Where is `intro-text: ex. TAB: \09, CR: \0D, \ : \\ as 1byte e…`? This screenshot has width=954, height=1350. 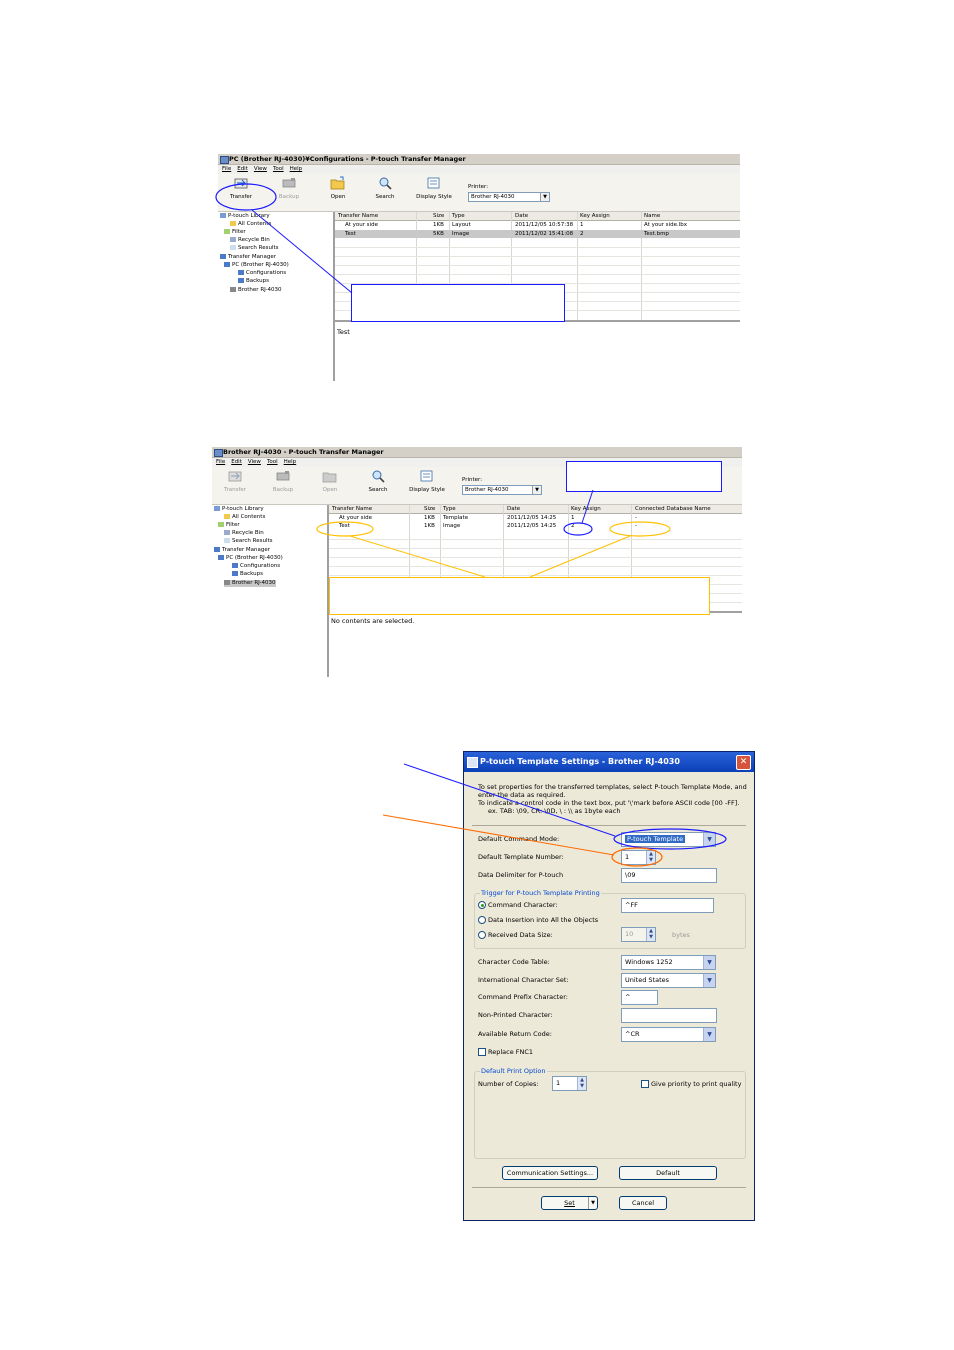
intro-text: ex. TAB: \09, CR: \0D, \ : \\ as 1byte e… is located at coordinates (554, 811).